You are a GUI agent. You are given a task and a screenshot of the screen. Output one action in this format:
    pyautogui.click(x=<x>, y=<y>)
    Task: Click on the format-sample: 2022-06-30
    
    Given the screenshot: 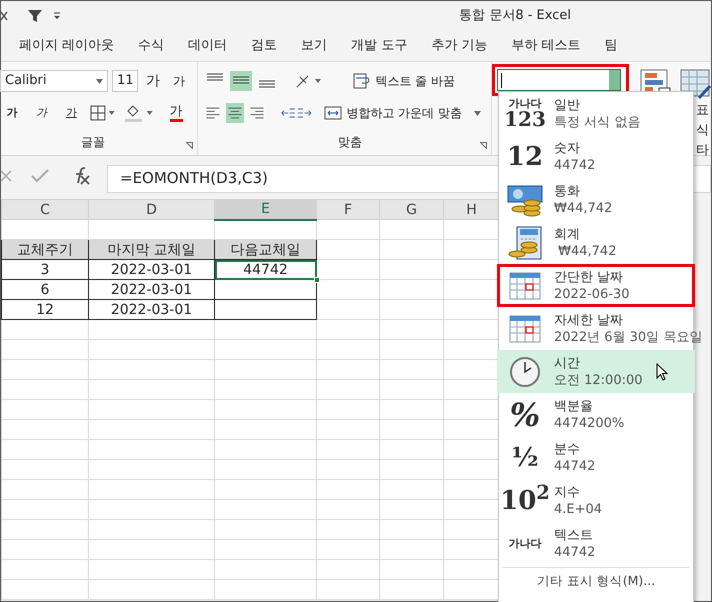 What is the action you would take?
    pyautogui.click(x=592, y=294)
    